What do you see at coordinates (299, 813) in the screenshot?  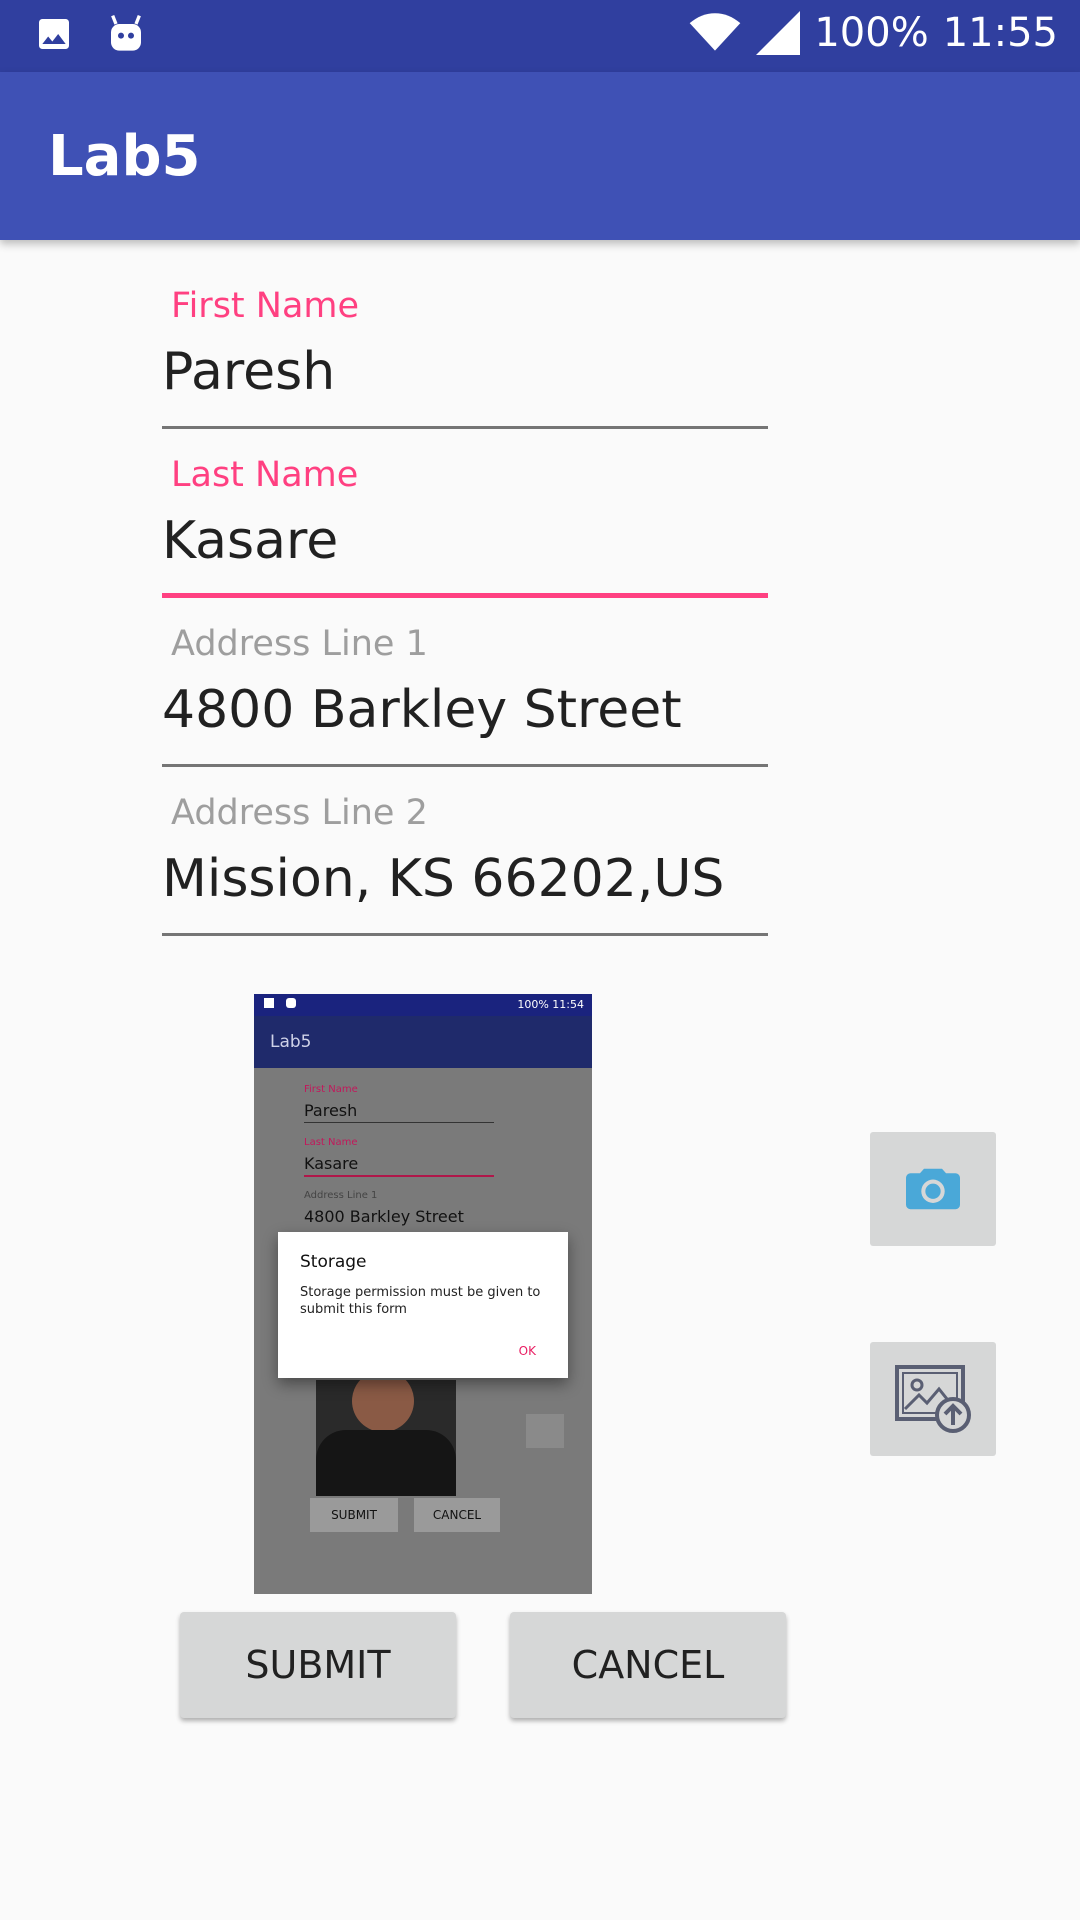 I see `address-line-2-label: Address Line 2` at bounding box center [299, 813].